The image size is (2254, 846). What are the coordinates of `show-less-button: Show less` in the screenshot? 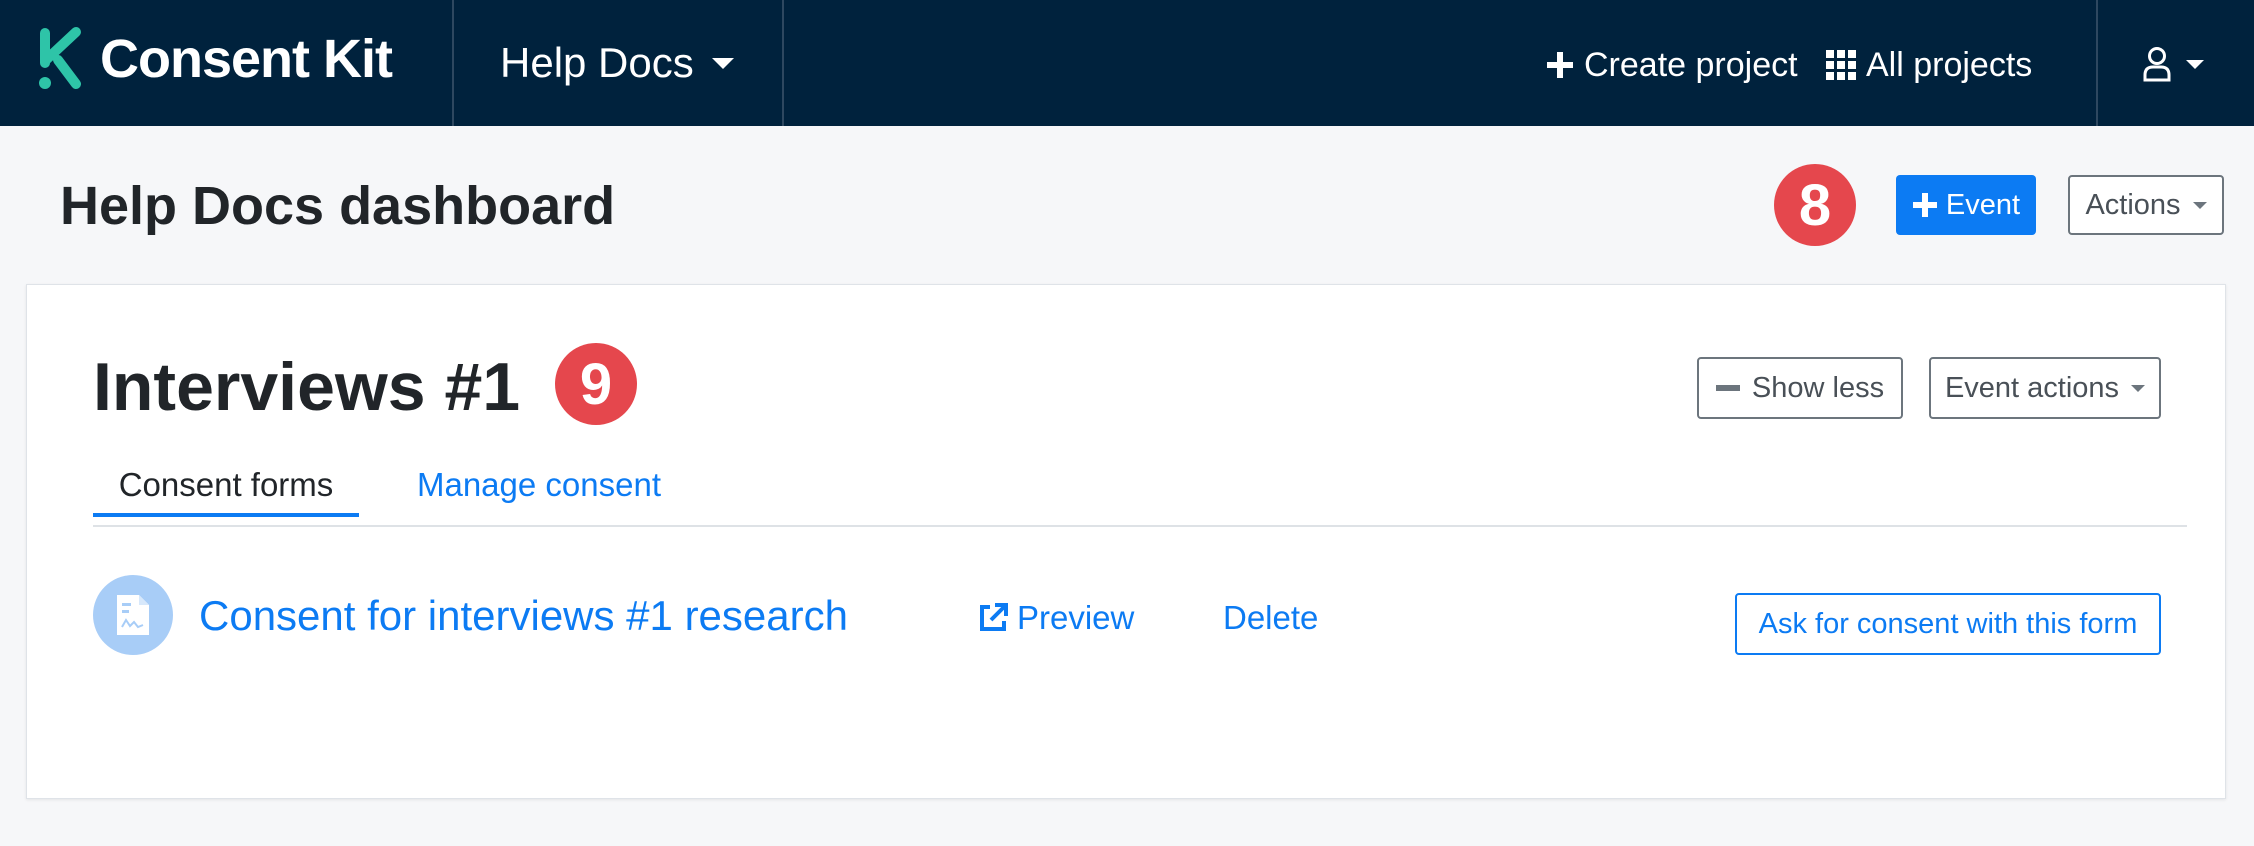 It's located at (1800, 388).